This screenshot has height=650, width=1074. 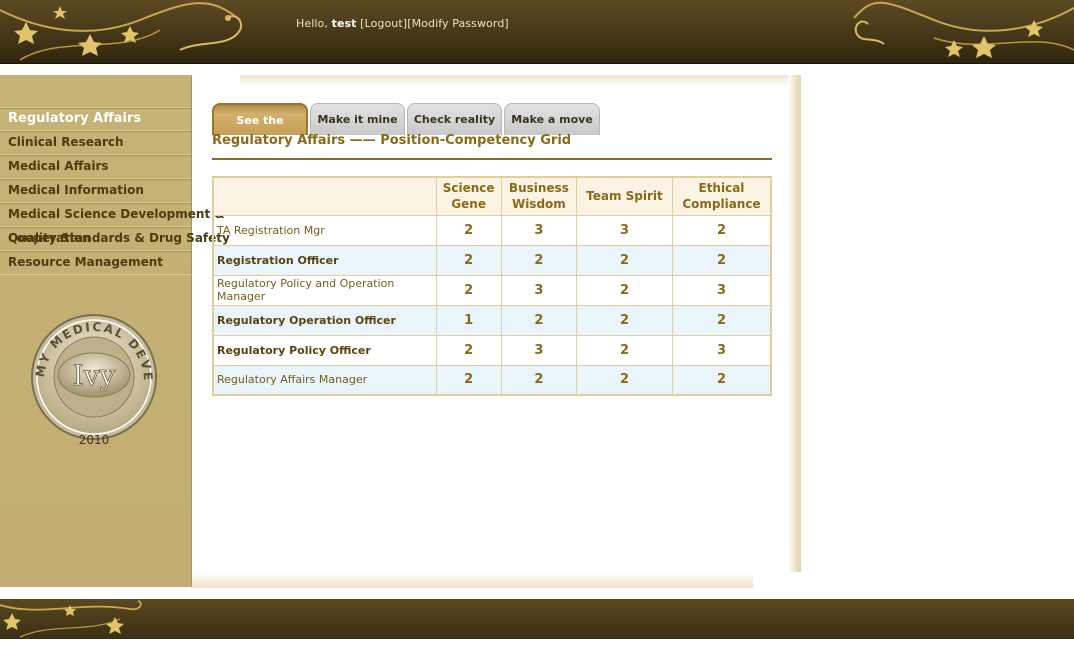 I want to click on sidebar-item-medical-affairs: Medical Affairs, so click(x=95, y=167).